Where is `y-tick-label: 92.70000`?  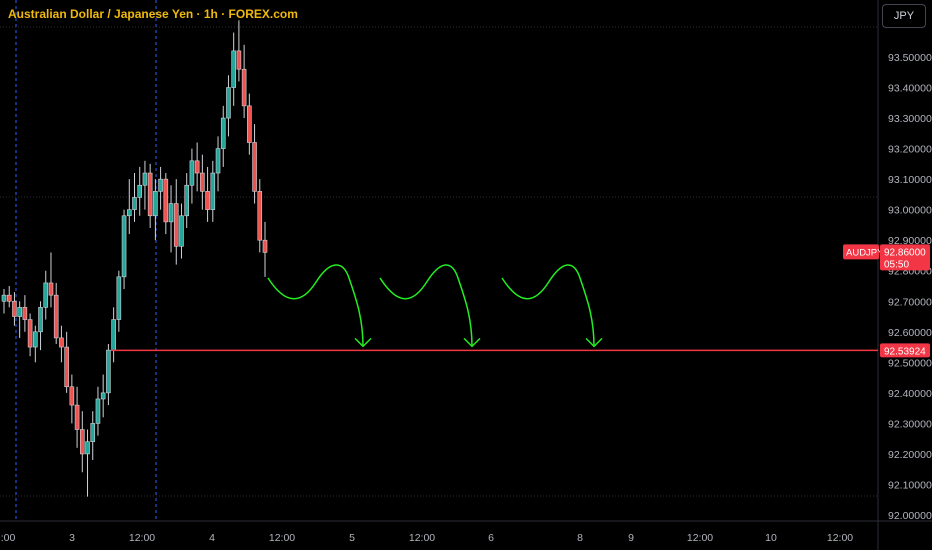
y-tick-label: 92.70000 is located at coordinates (910, 302).